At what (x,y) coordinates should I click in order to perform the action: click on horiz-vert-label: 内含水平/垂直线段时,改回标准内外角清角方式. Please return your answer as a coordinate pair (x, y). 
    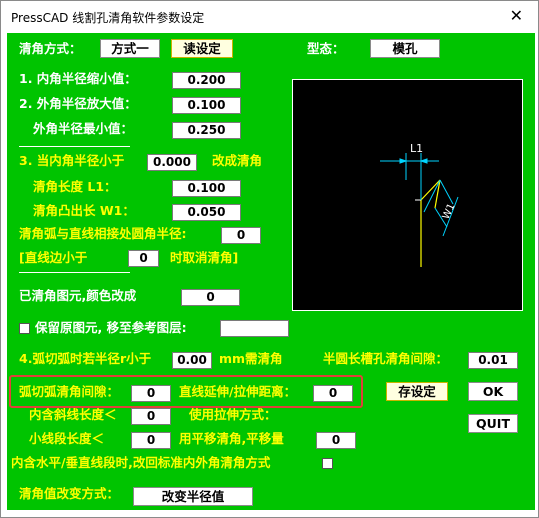
    Looking at the image, I should click on (141, 462).